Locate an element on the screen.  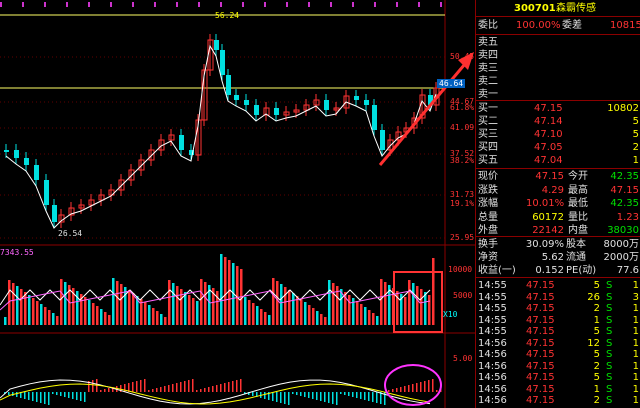
tick-row: 14:56 47.15 1 S 1 is located at coordinates (558, 390).